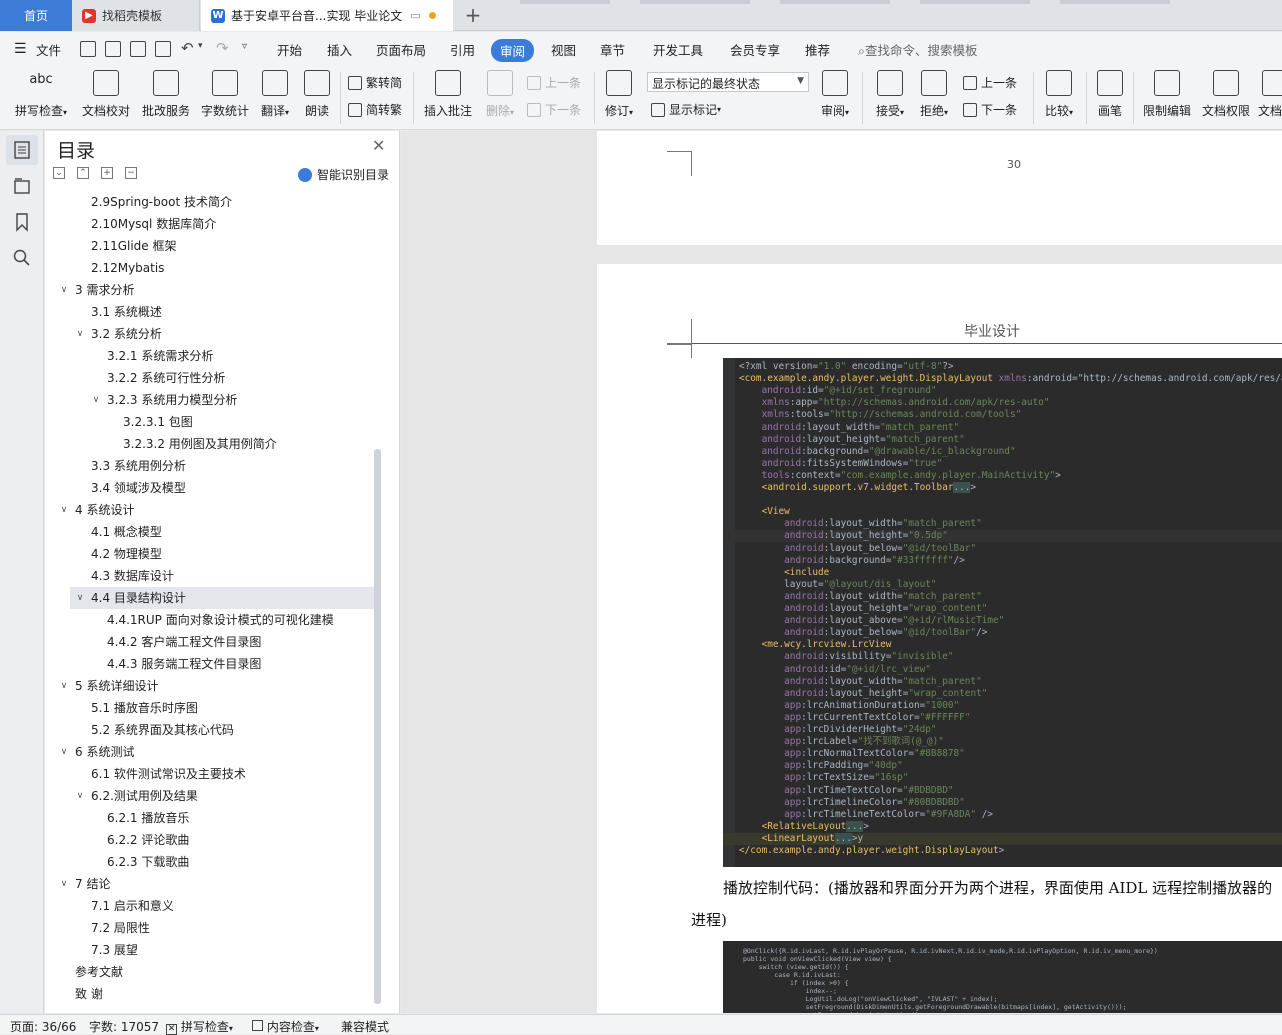 The height and width of the screenshot is (1035, 1282). What do you see at coordinates (817, 49) in the screenshot?
I see `menu-recommend: 推荐` at bounding box center [817, 49].